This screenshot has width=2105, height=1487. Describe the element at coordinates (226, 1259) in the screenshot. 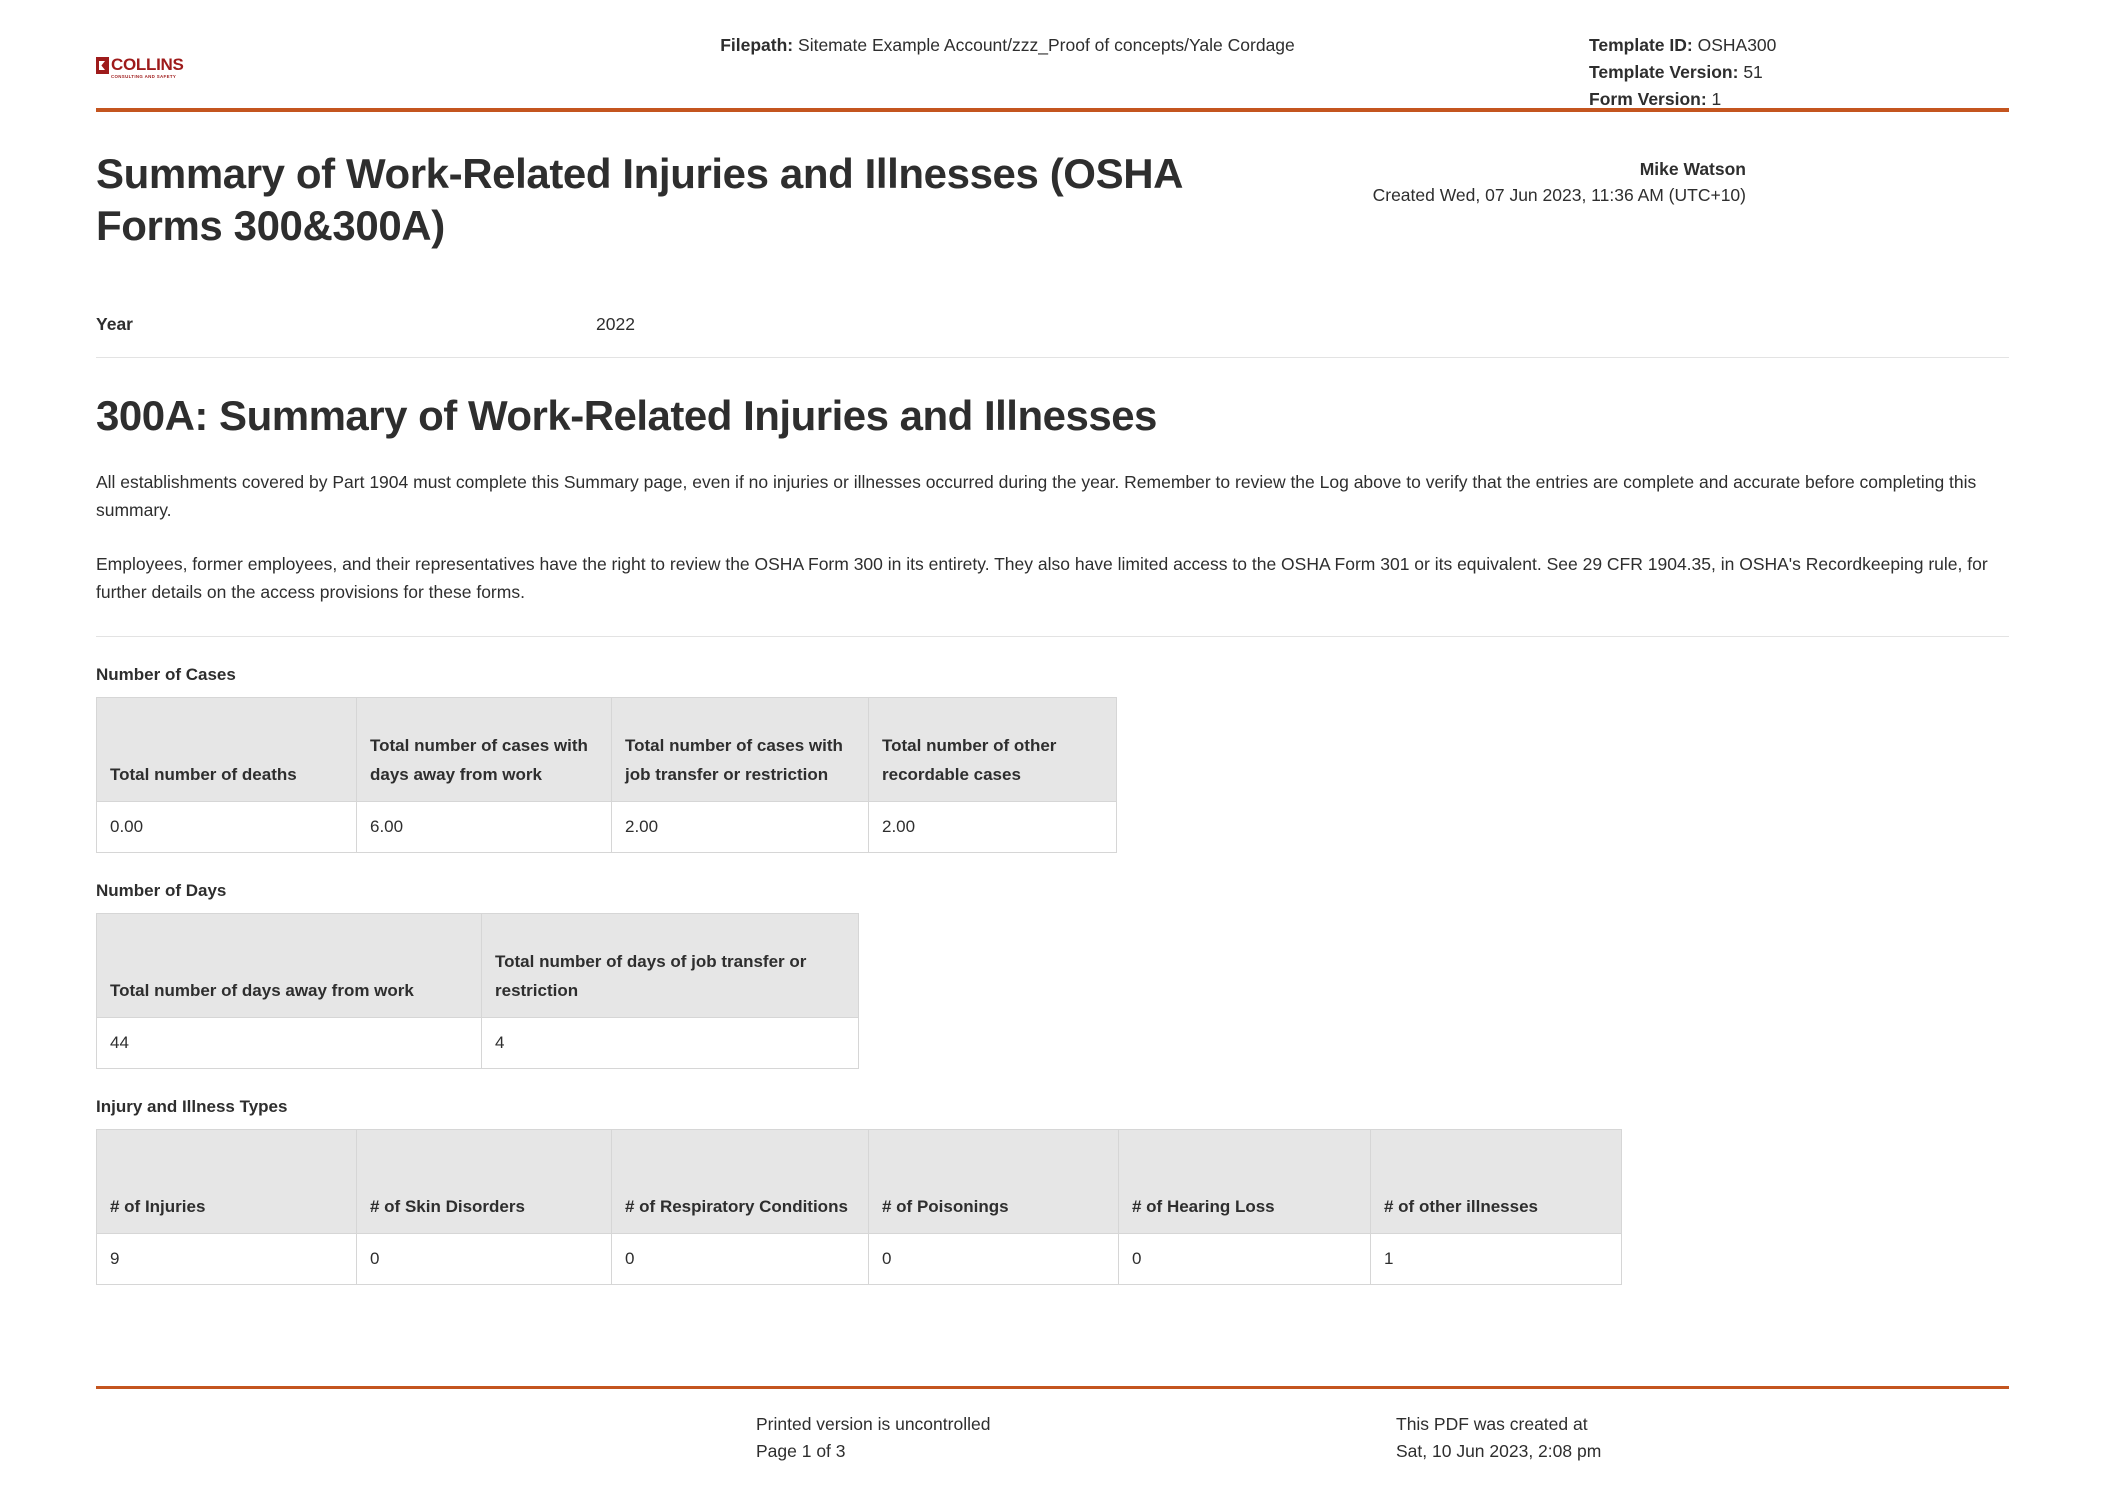

I see `table-cell: 9` at that location.